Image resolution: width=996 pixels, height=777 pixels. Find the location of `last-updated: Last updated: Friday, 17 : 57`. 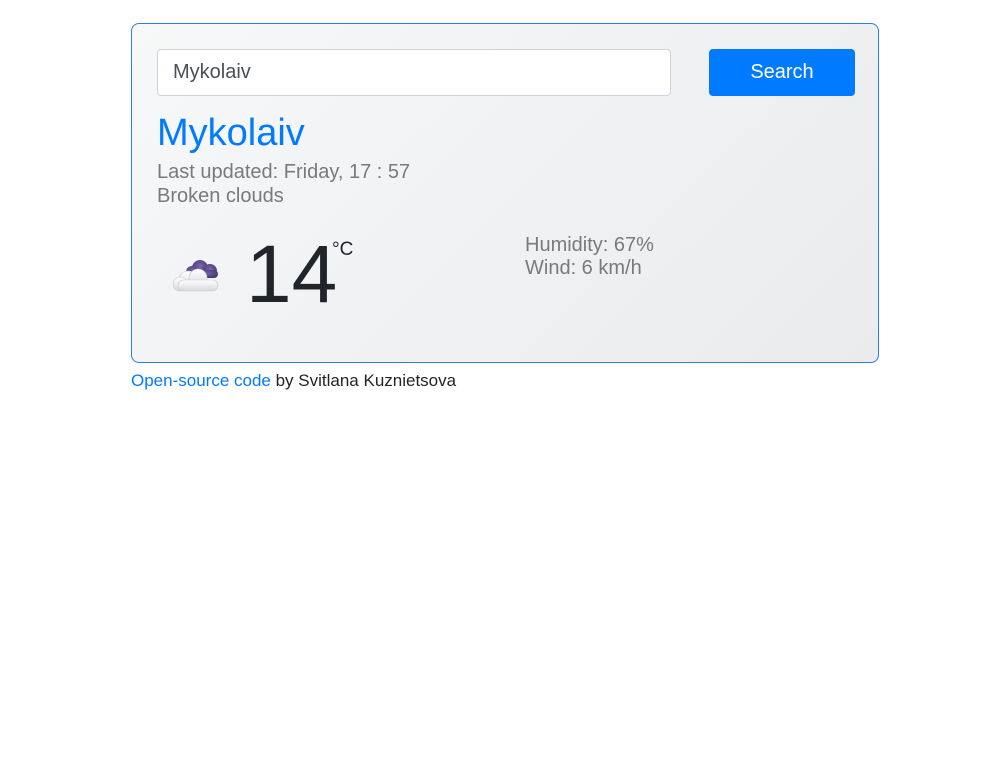

last-updated: Last updated: Friday, 17 : 57 is located at coordinates (284, 172).